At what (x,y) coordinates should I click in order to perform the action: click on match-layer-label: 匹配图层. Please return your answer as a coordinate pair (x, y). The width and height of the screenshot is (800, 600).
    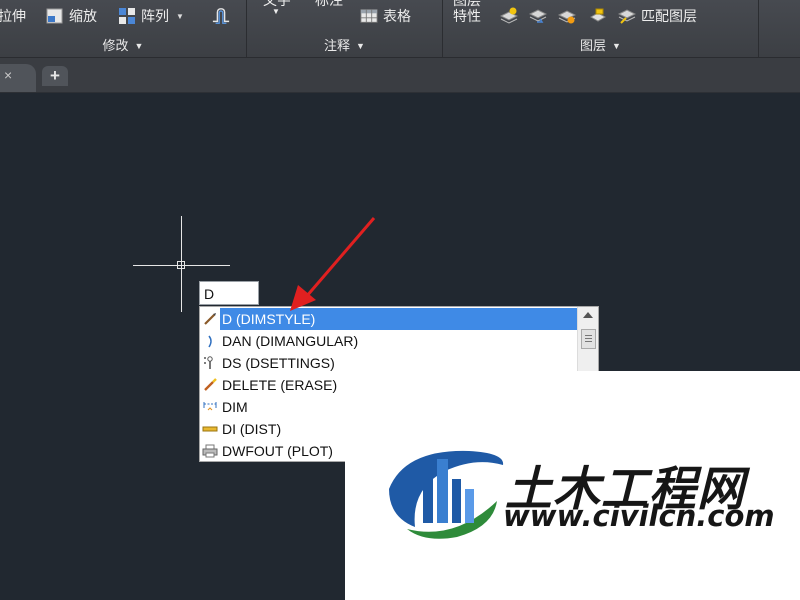
    Looking at the image, I should click on (669, 16).